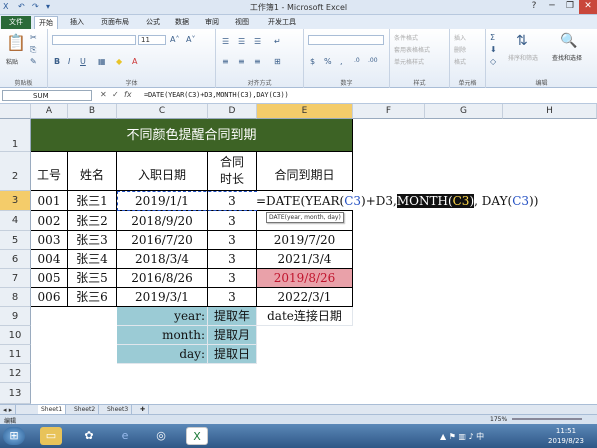  Describe the element at coordinates (161, 436) in the screenshot. I see `chrome-icon: ◎` at that location.